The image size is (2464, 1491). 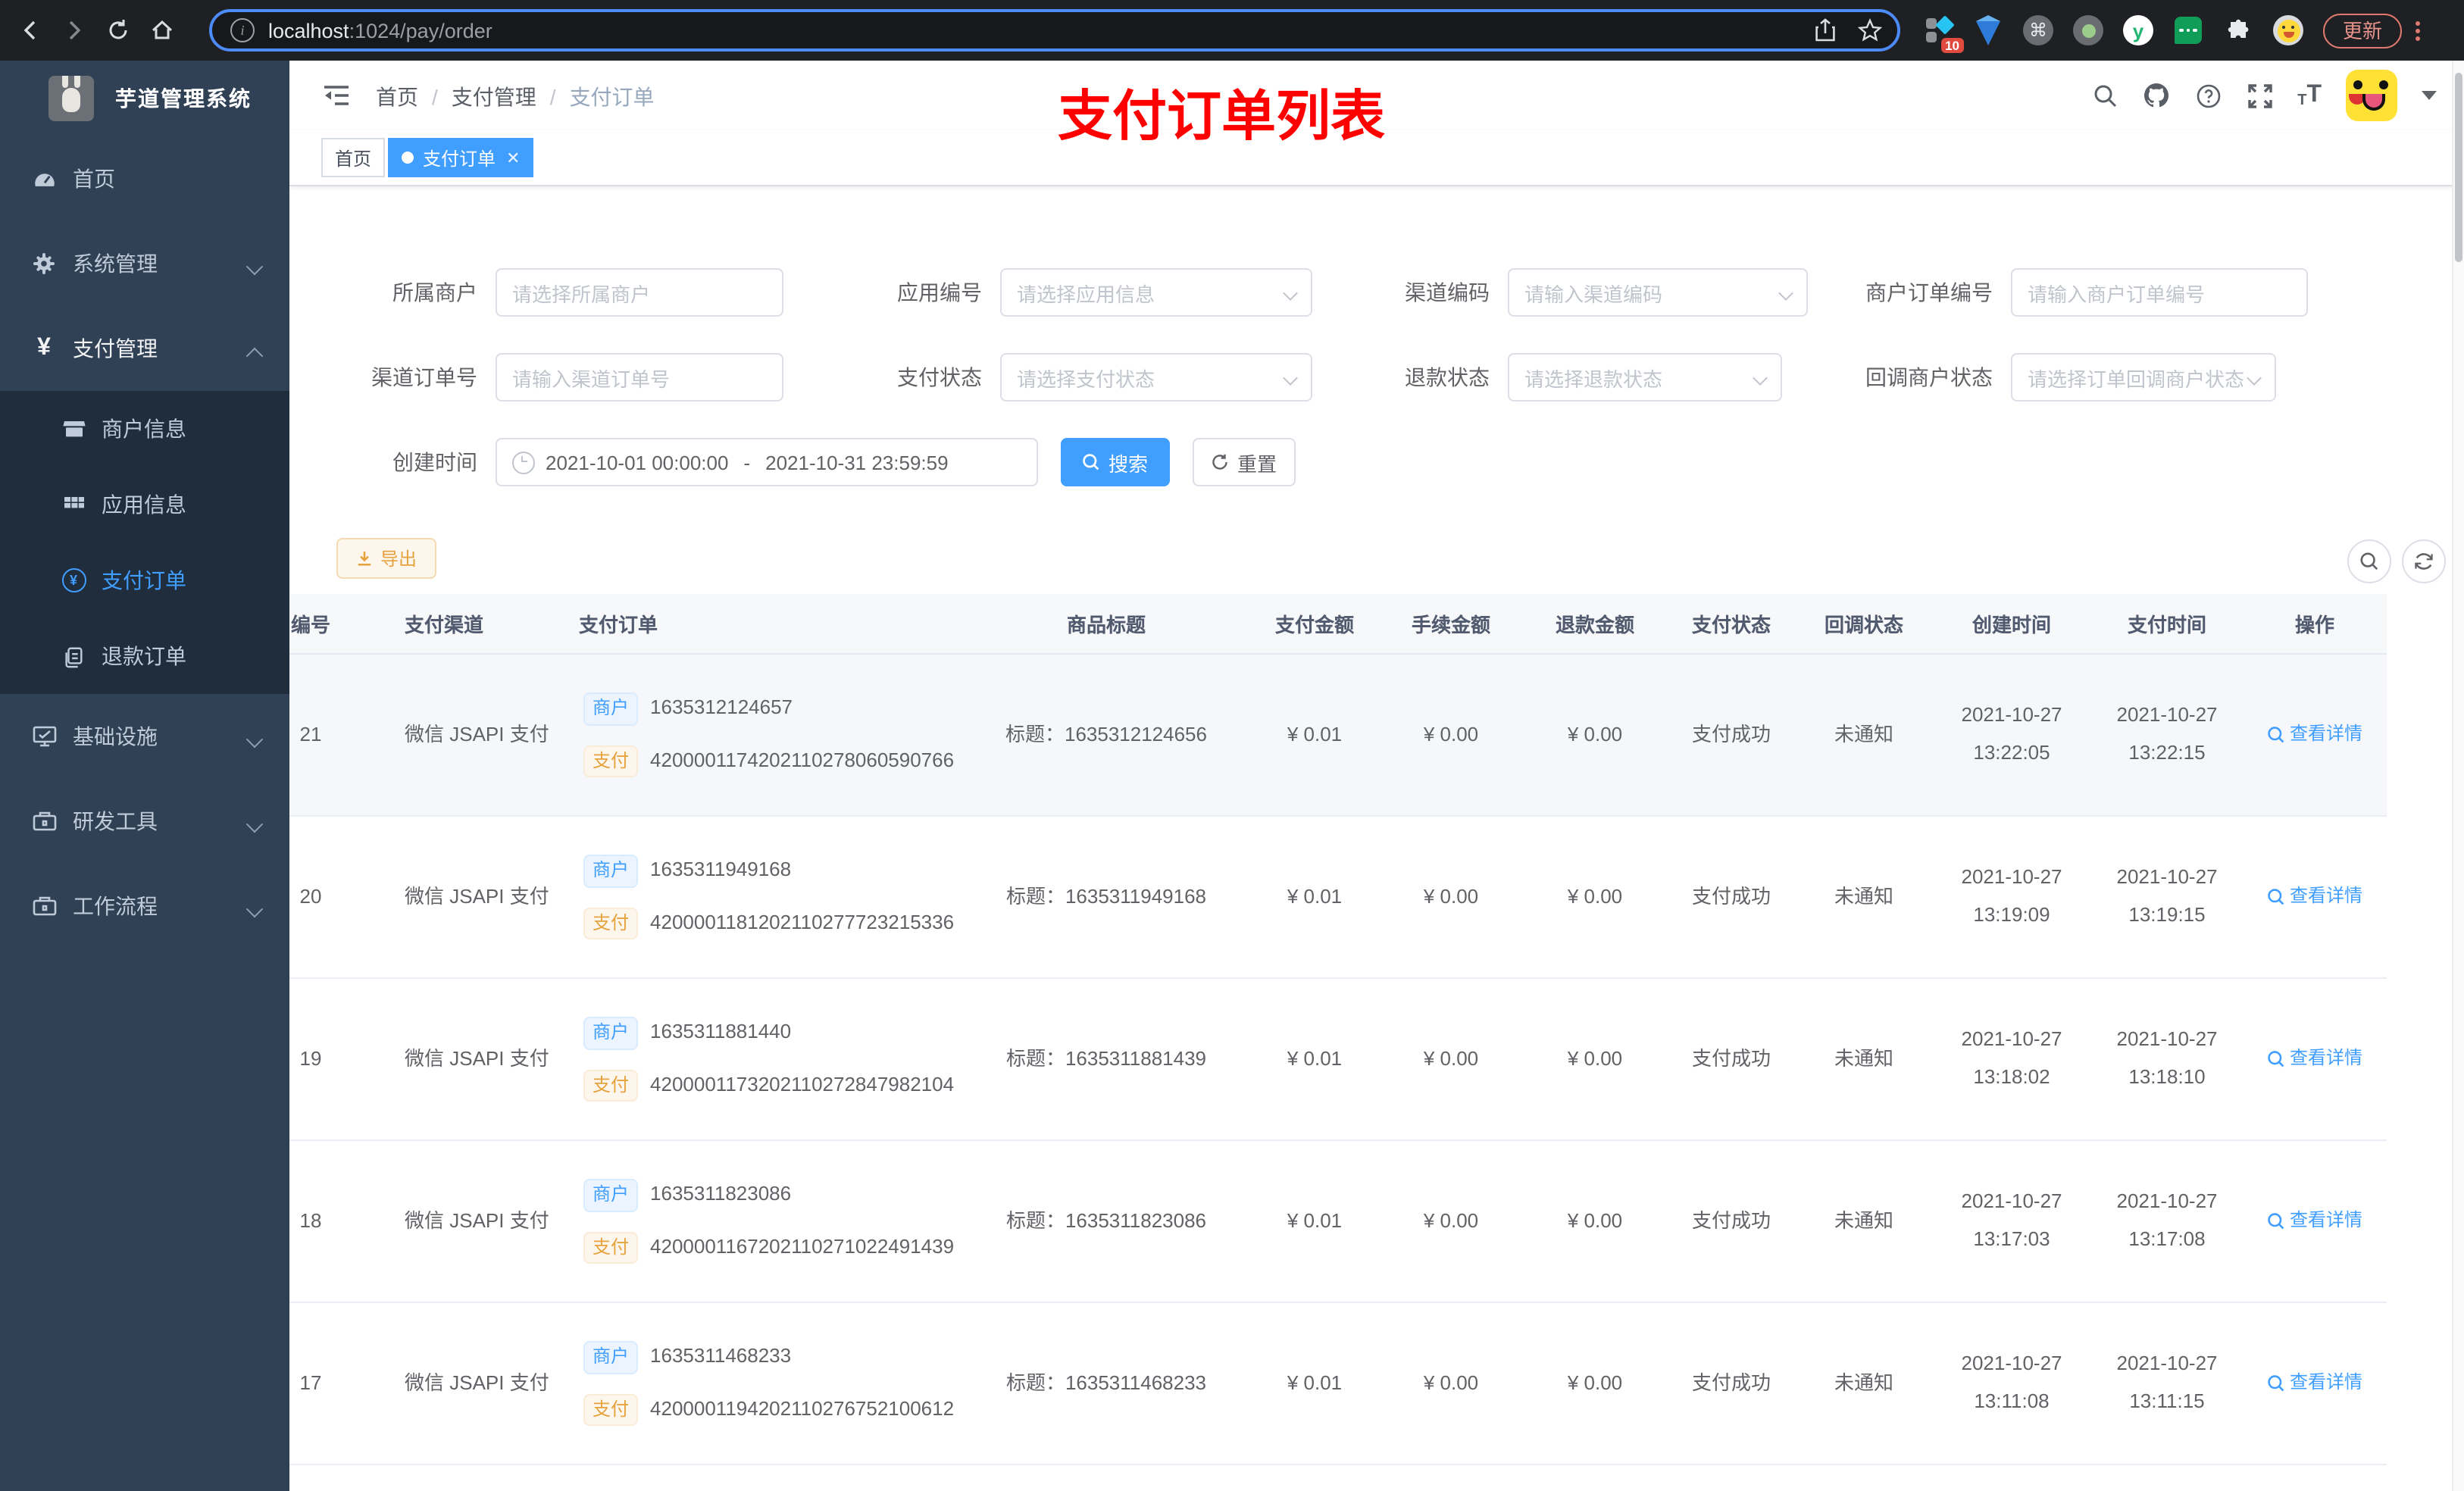 What do you see at coordinates (336, 95) in the screenshot?
I see `sidebar-collapse-icon` at bounding box center [336, 95].